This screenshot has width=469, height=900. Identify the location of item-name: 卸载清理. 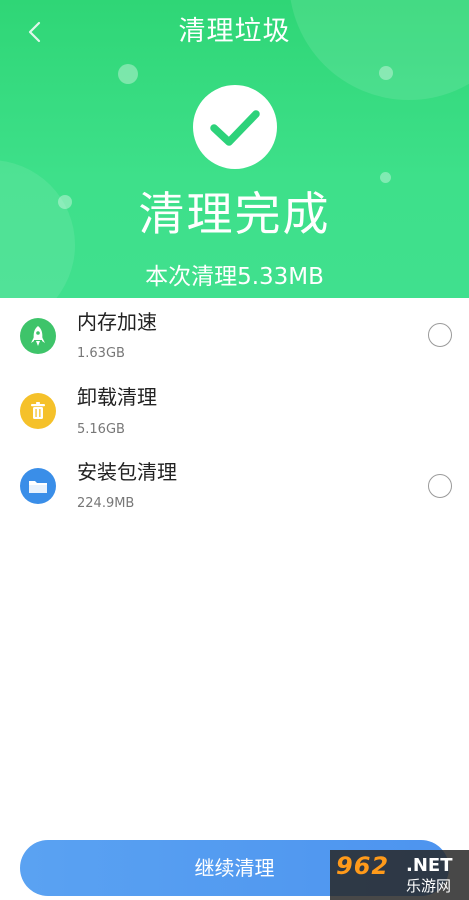
(117, 397).